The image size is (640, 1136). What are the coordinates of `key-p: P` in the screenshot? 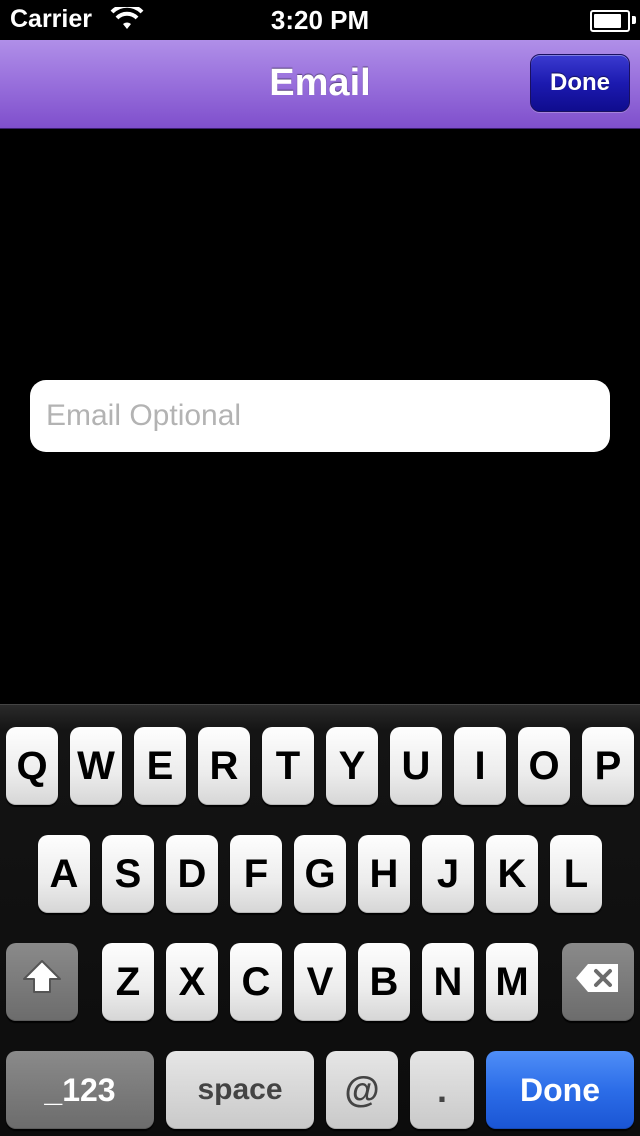 It's located at (608, 766).